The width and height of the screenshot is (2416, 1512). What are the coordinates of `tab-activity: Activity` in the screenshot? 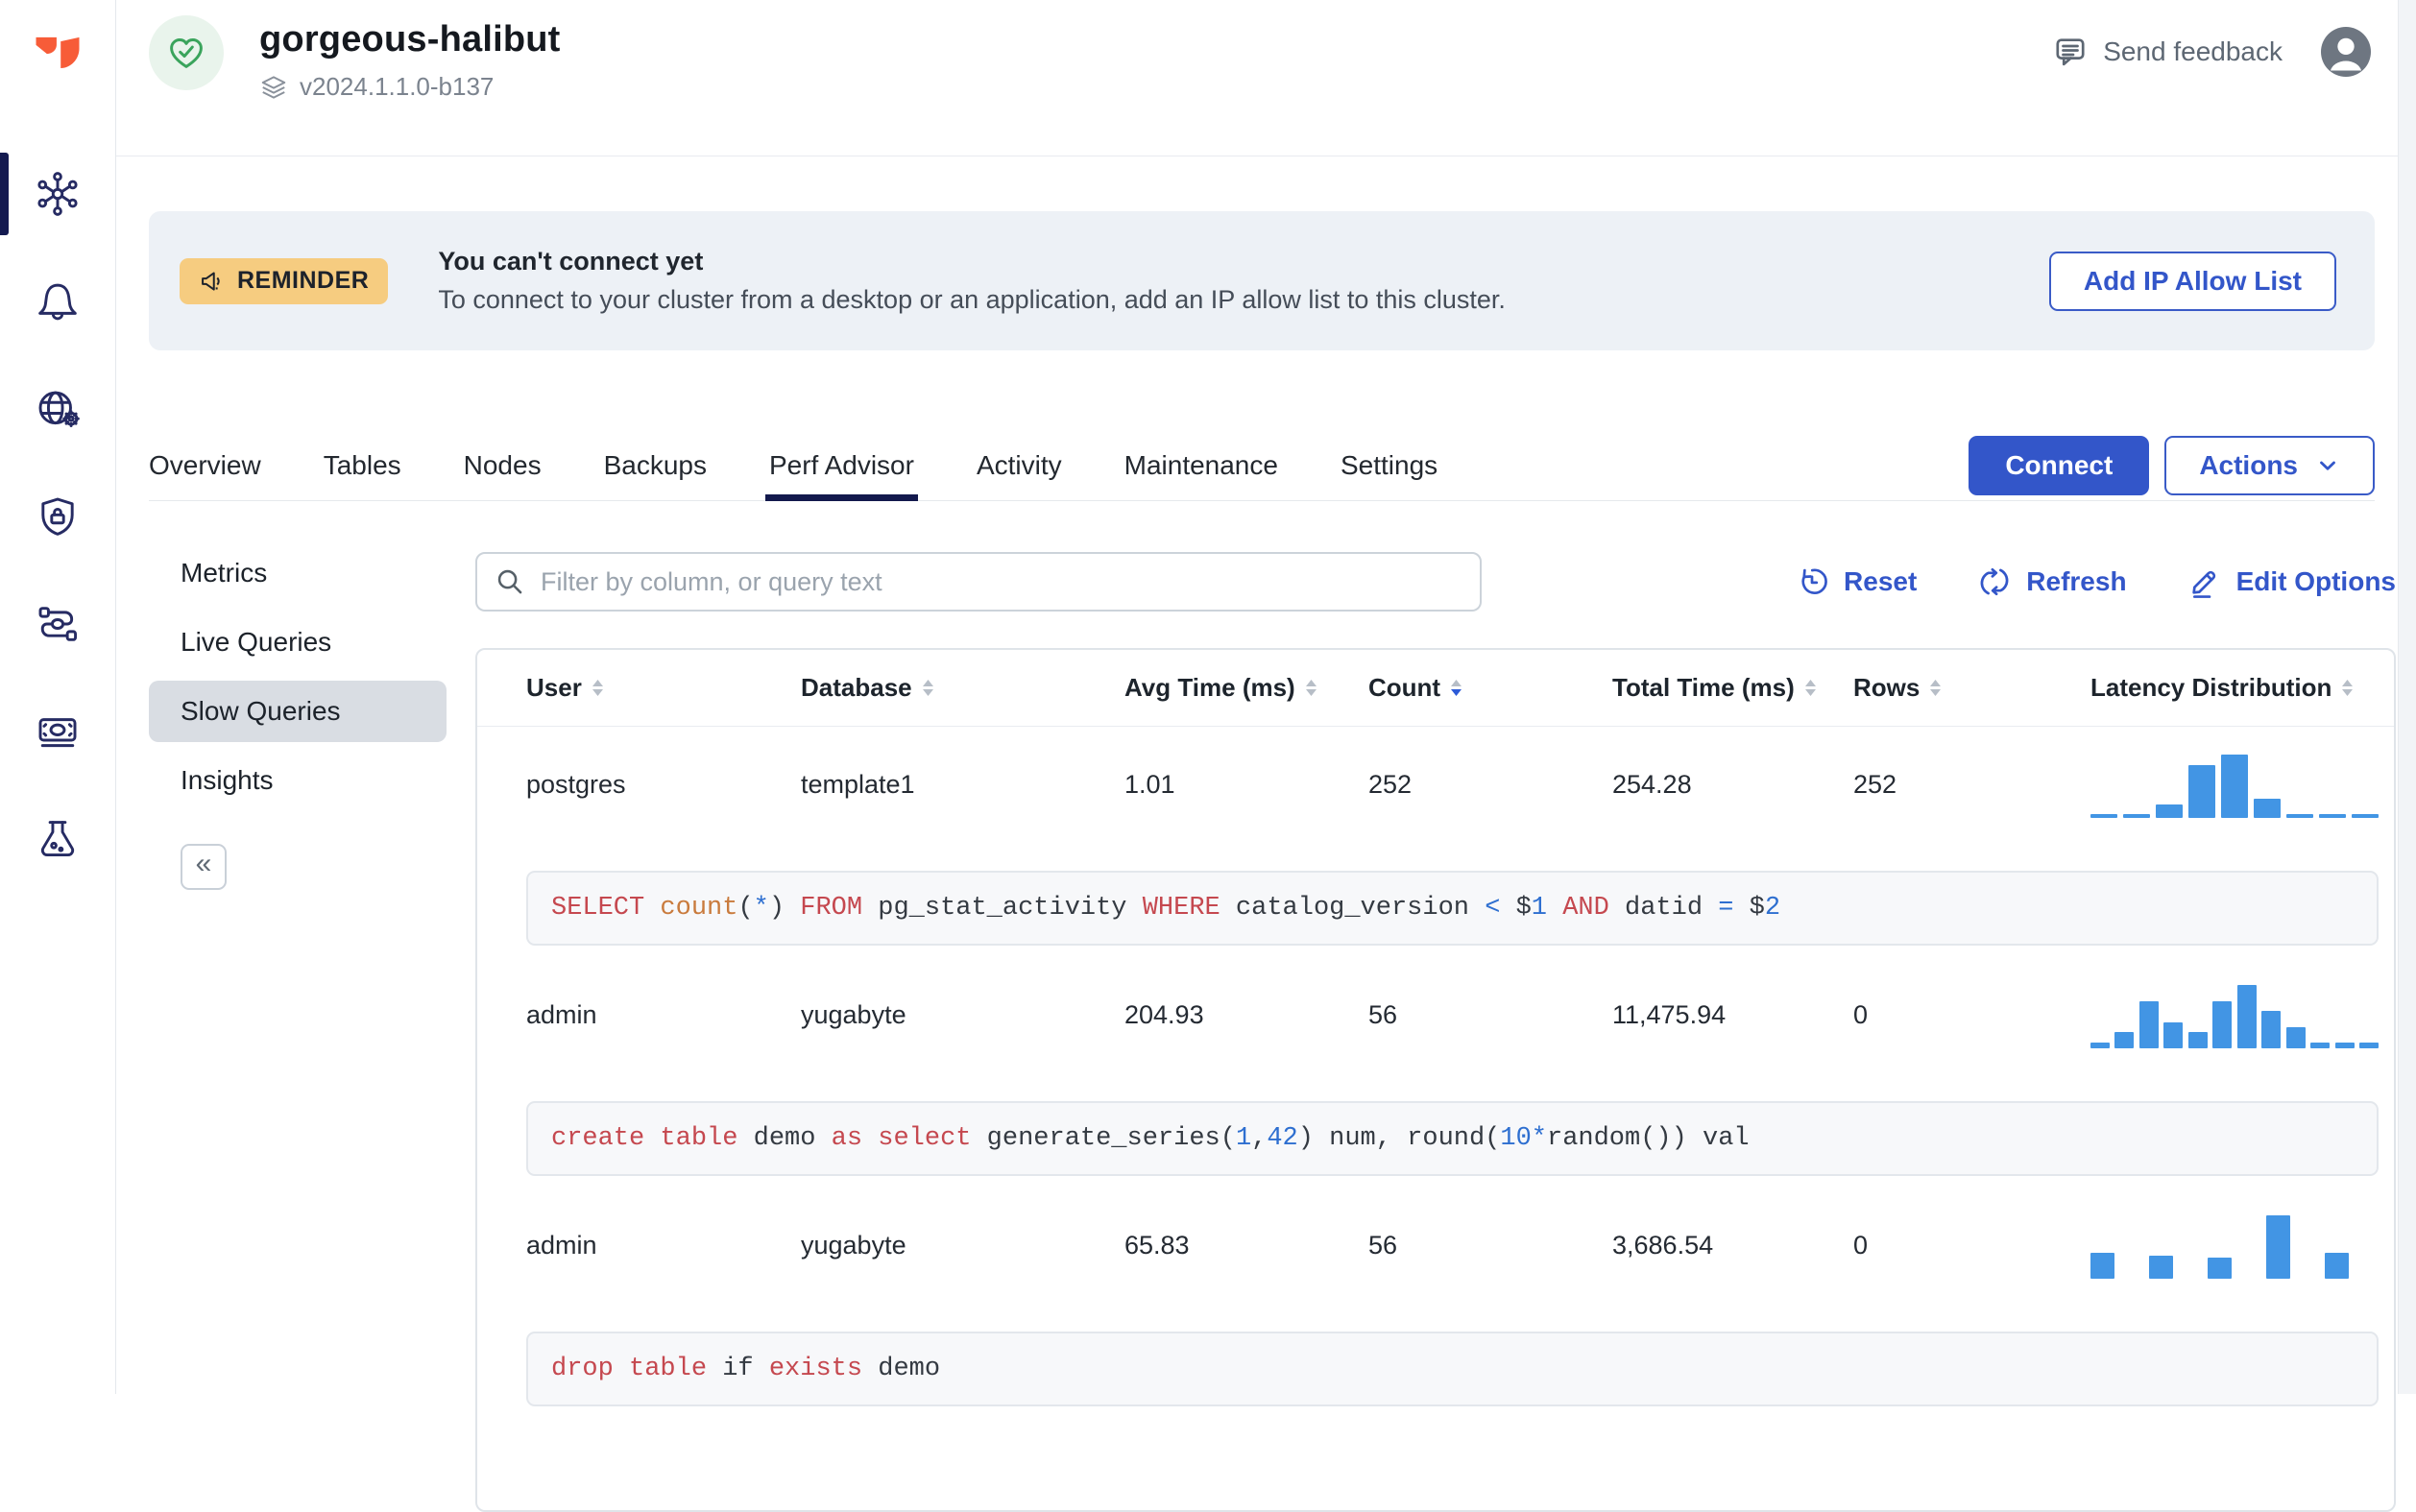 It's located at (1019, 465).